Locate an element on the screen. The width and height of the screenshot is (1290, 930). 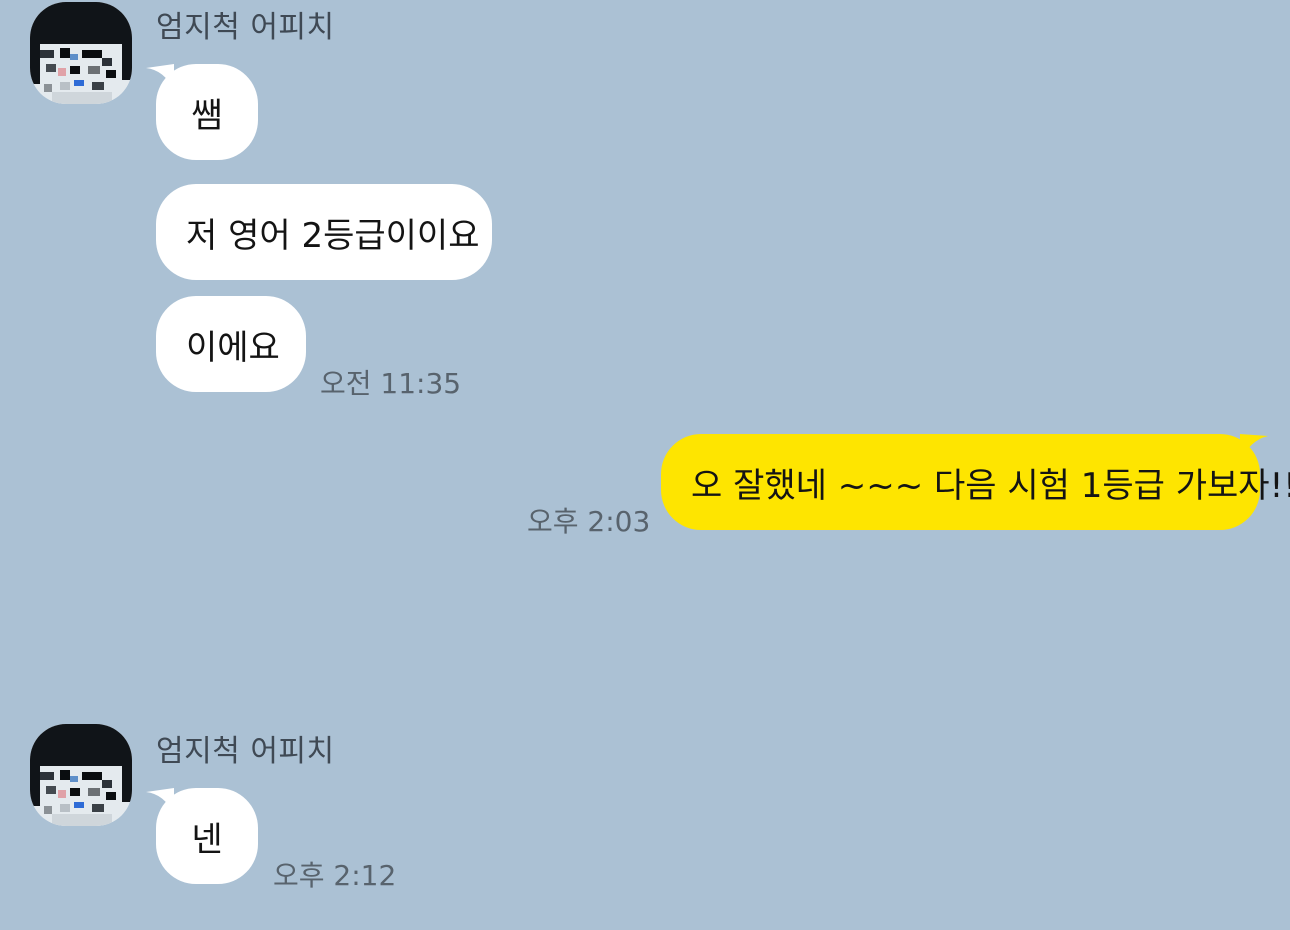
message-timestamp: 오후 2:12 is located at coordinates (335, 875).